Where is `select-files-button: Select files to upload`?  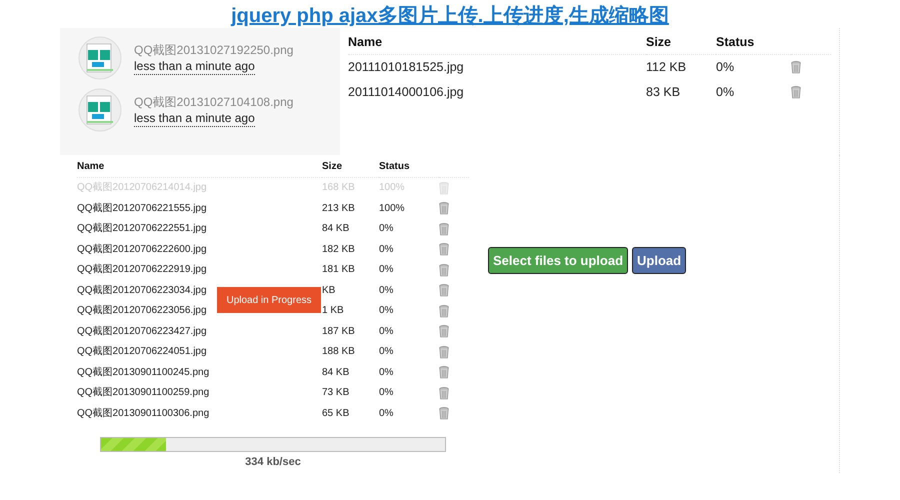 select-files-button: Select files to upload is located at coordinates (558, 260).